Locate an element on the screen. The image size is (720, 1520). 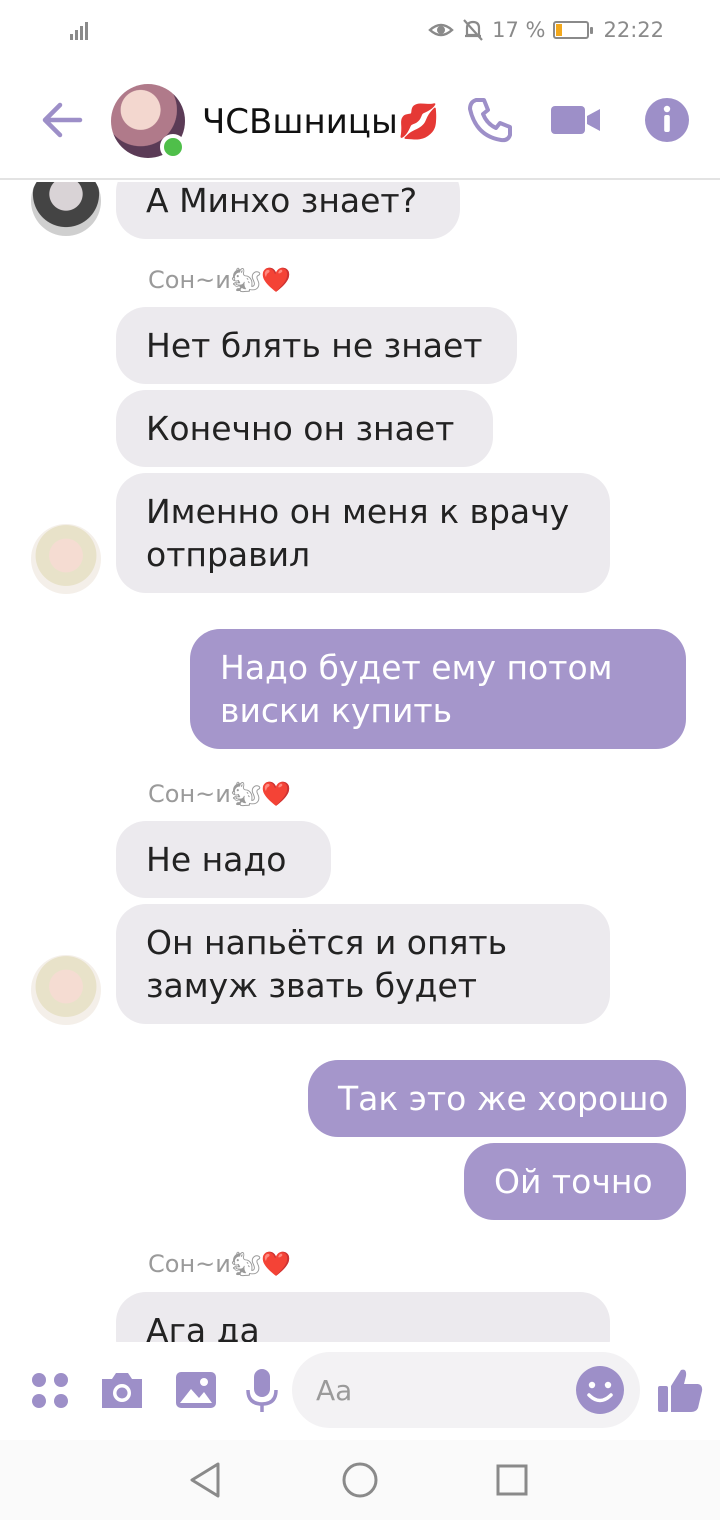
video-call-button is located at coordinates (576, 120).